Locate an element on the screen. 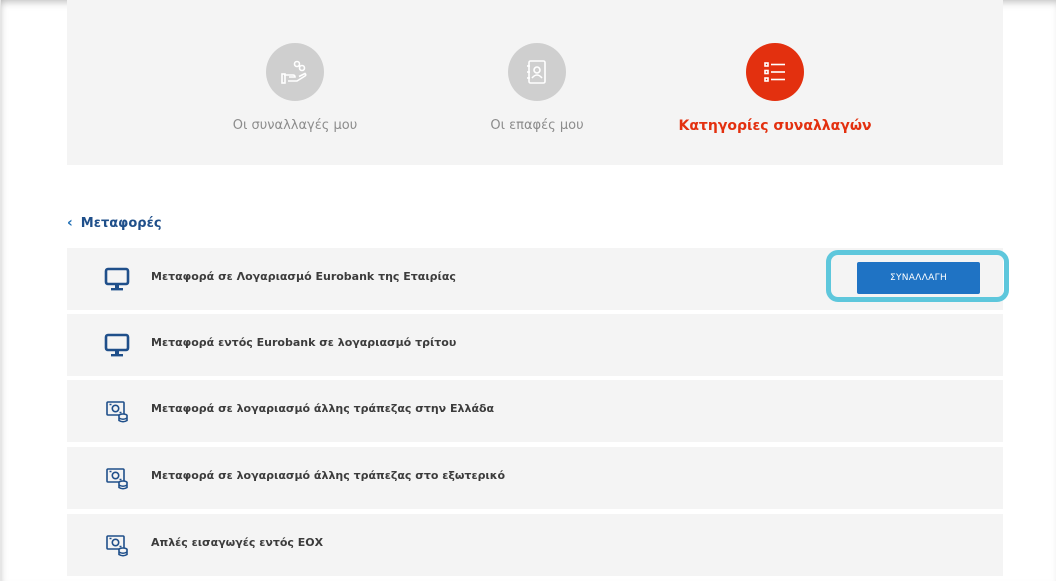 Image resolution: width=1056 pixels, height=581 pixels. tab-label: Οι συναλλαγές μου is located at coordinates (295, 125).